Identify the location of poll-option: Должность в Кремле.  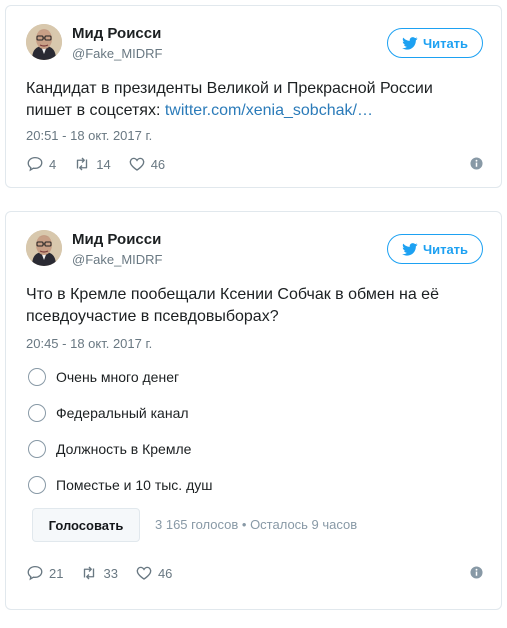
(109, 449).